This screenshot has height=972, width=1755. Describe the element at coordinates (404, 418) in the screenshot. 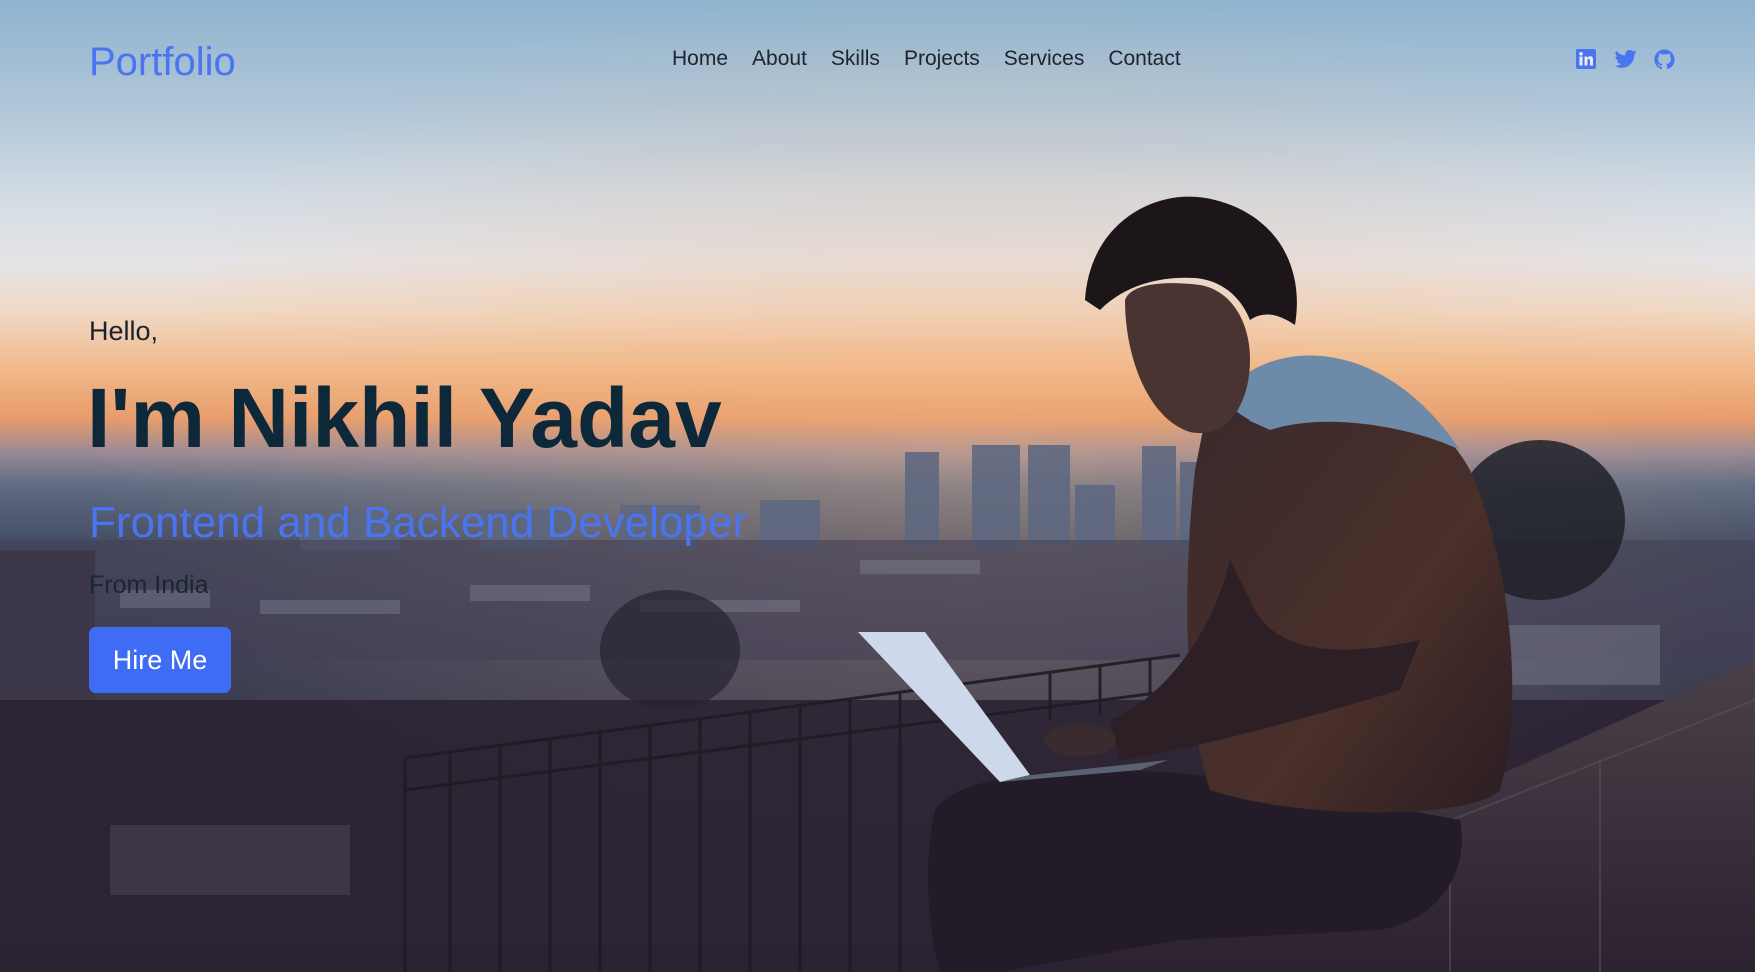

I see `hero-name-heading: I'm Nikhil Yadav` at that location.